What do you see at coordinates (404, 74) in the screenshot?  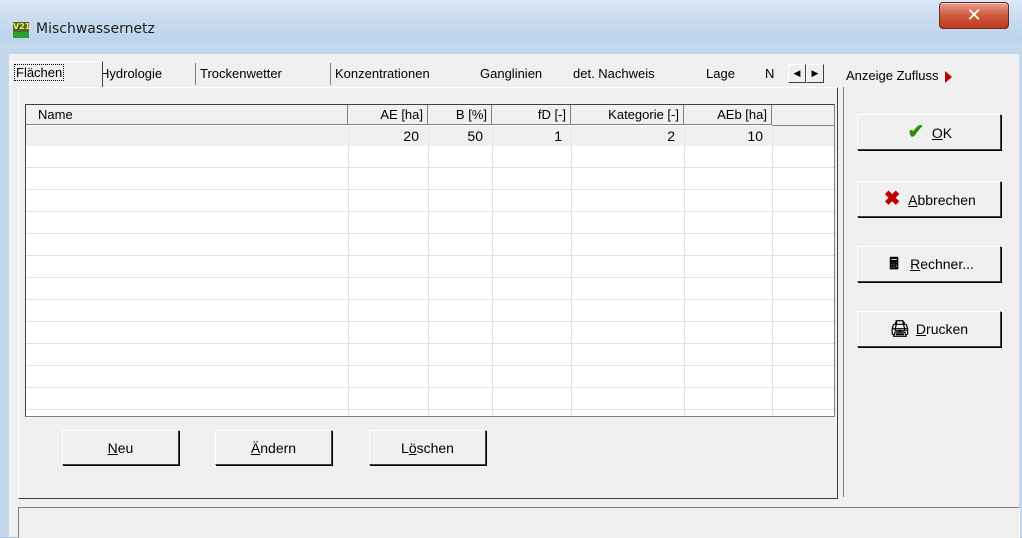 I see `tab-konzentrationen: Konzentrationen` at bounding box center [404, 74].